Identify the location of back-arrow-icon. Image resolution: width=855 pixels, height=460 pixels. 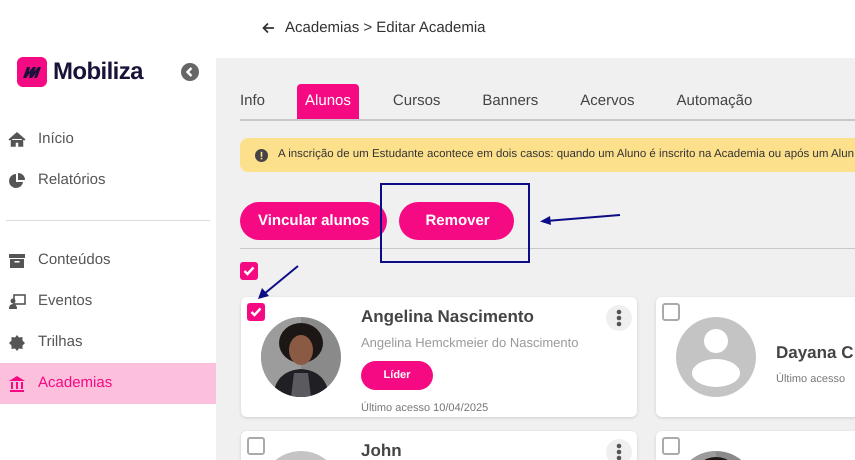
(268, 28).